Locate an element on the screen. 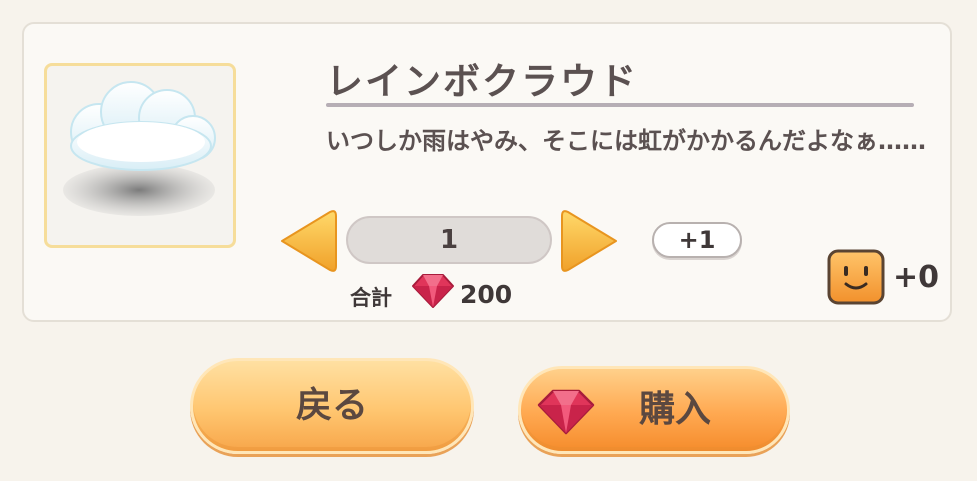 The image size is (977, 481). back-button: 戻る is located at coordinates (332, 406).